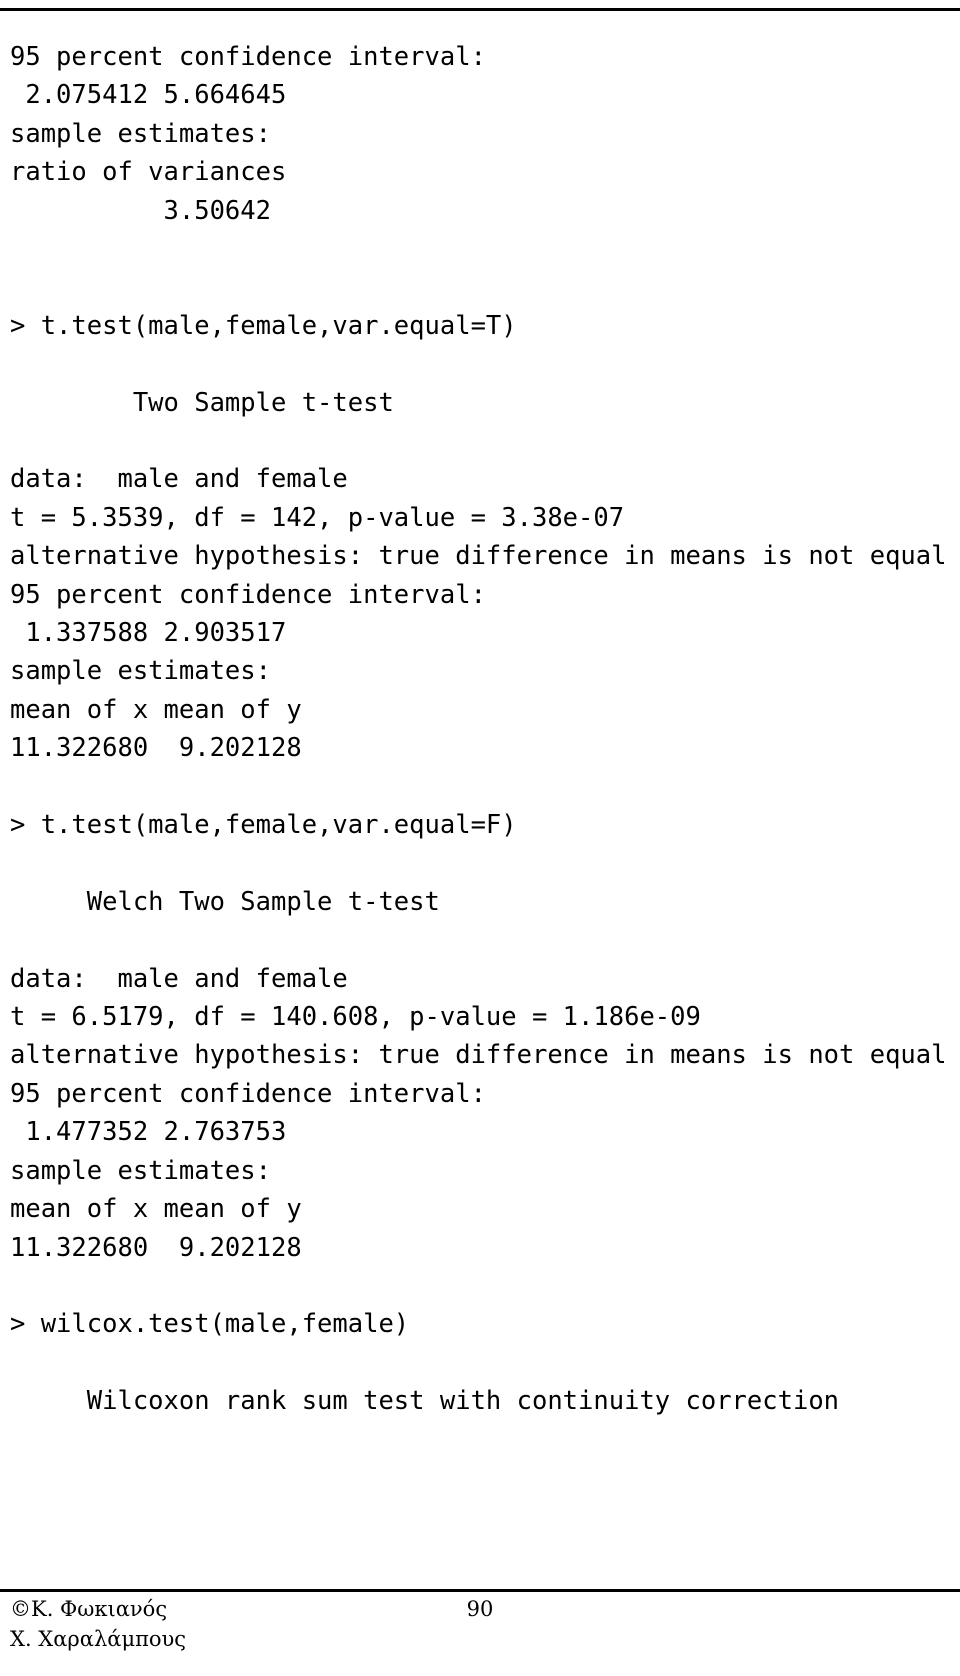 This screenshot has height=1676, width=960. What do you see at coordinates (210, 1324) in the screenshot?
I see `command-wilcox-test: > wilcox.test(male,female)` at bounding box center [210, 1324].